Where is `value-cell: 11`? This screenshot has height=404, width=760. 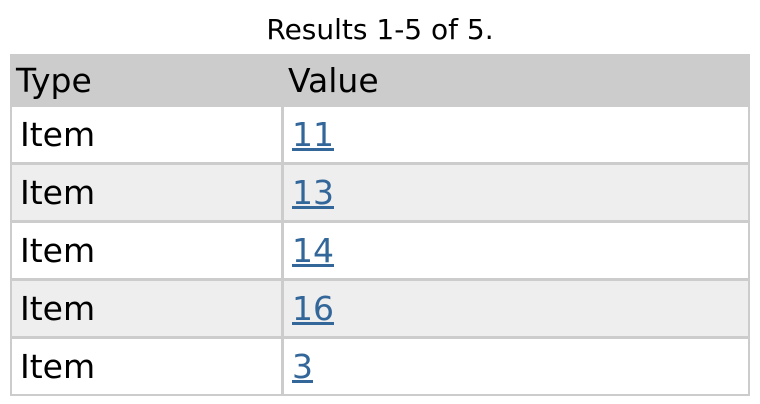 value-cell: 11 is located at coordinates (516, 133).